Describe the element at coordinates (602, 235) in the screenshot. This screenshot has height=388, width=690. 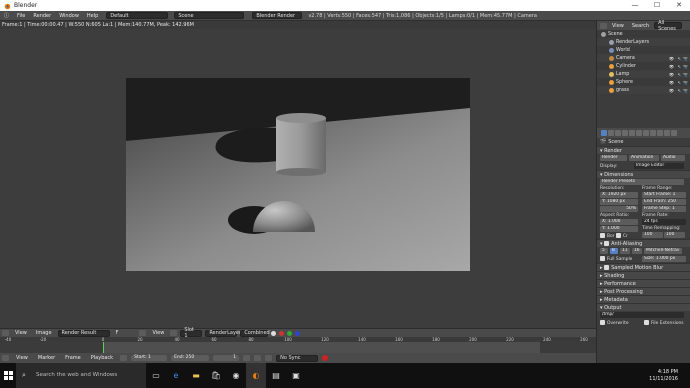
I see `border-checkbox` at that location.